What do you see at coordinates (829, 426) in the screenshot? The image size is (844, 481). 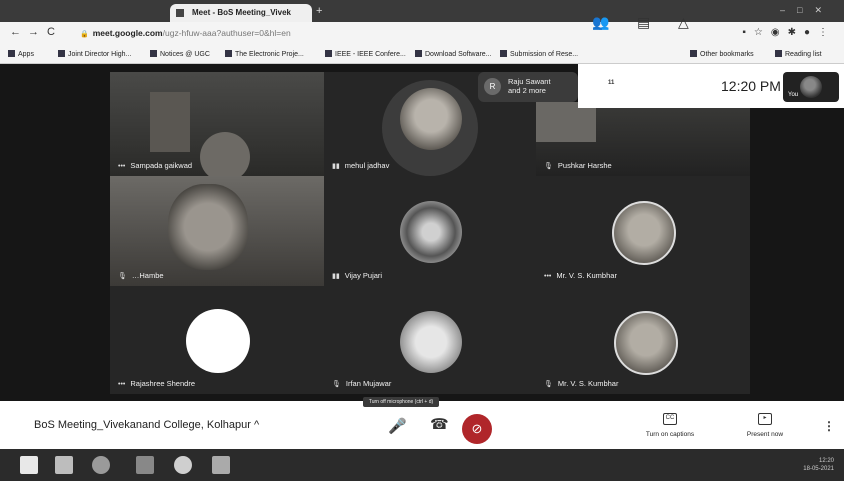 I see `more-options-icon: ⋮` at bounding box center [829, 426].